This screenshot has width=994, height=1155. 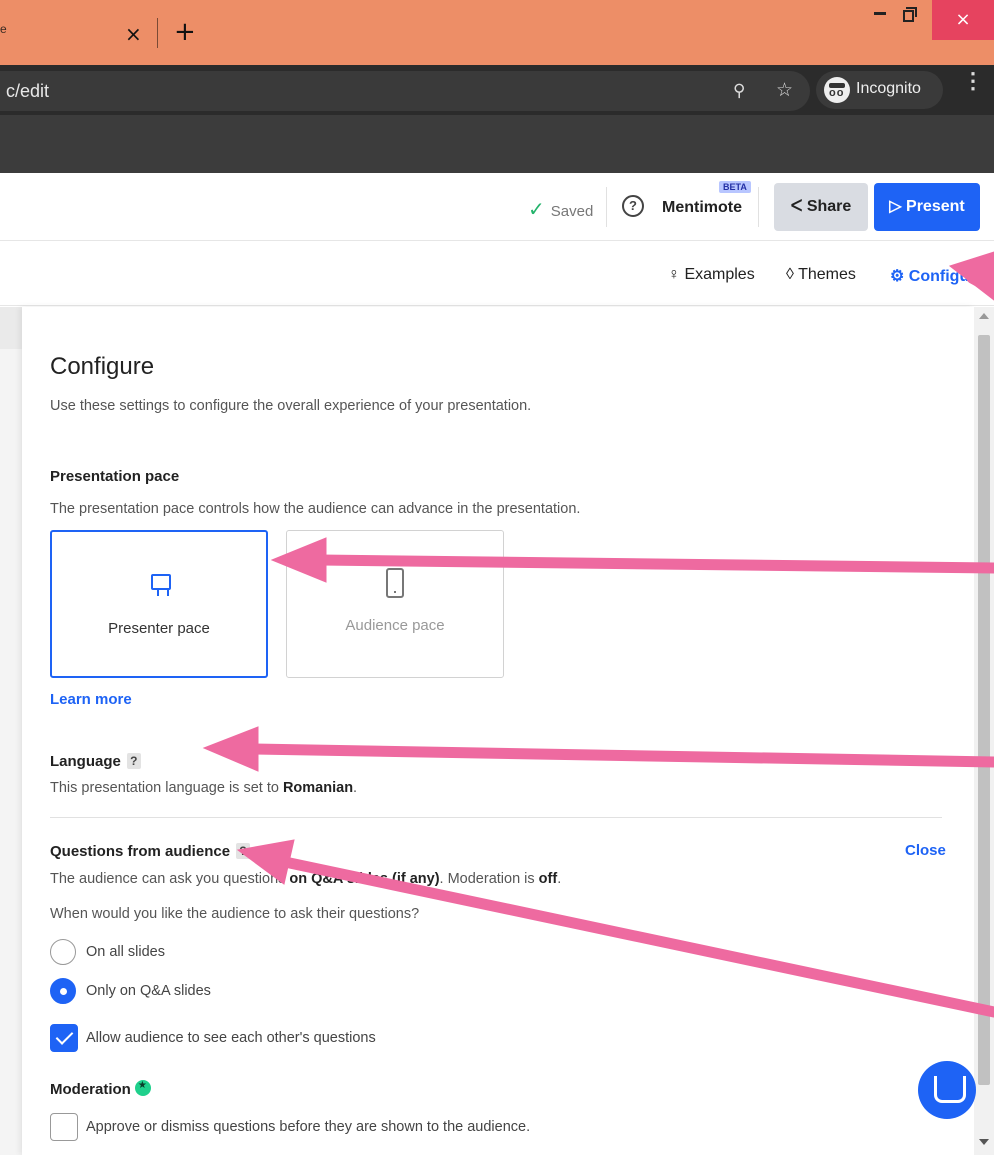 What do you see at coordinates (925, 850) in the screenshot?
I see `questions-close-link: Close` at bounding box center [925, 850].